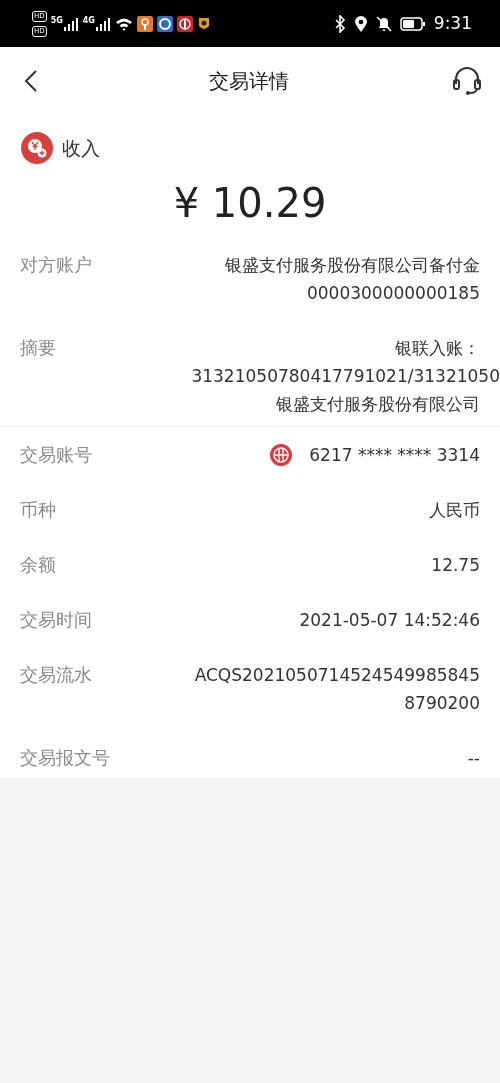 The width and height of the screenshot is (500, 1083). Describe the element at coordinates (442, 703) in the screenshot. I see `field-value: 8790200` at that location.